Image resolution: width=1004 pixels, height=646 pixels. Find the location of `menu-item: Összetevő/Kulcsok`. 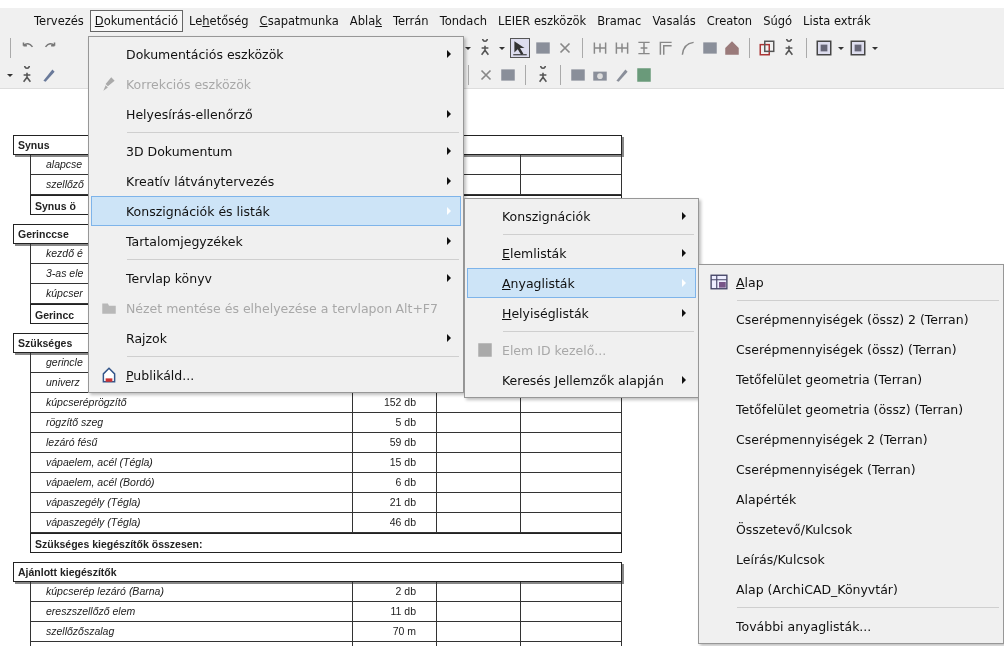

menu-item: Összetevő/Kulcsok is located at coordinates (851, 529).